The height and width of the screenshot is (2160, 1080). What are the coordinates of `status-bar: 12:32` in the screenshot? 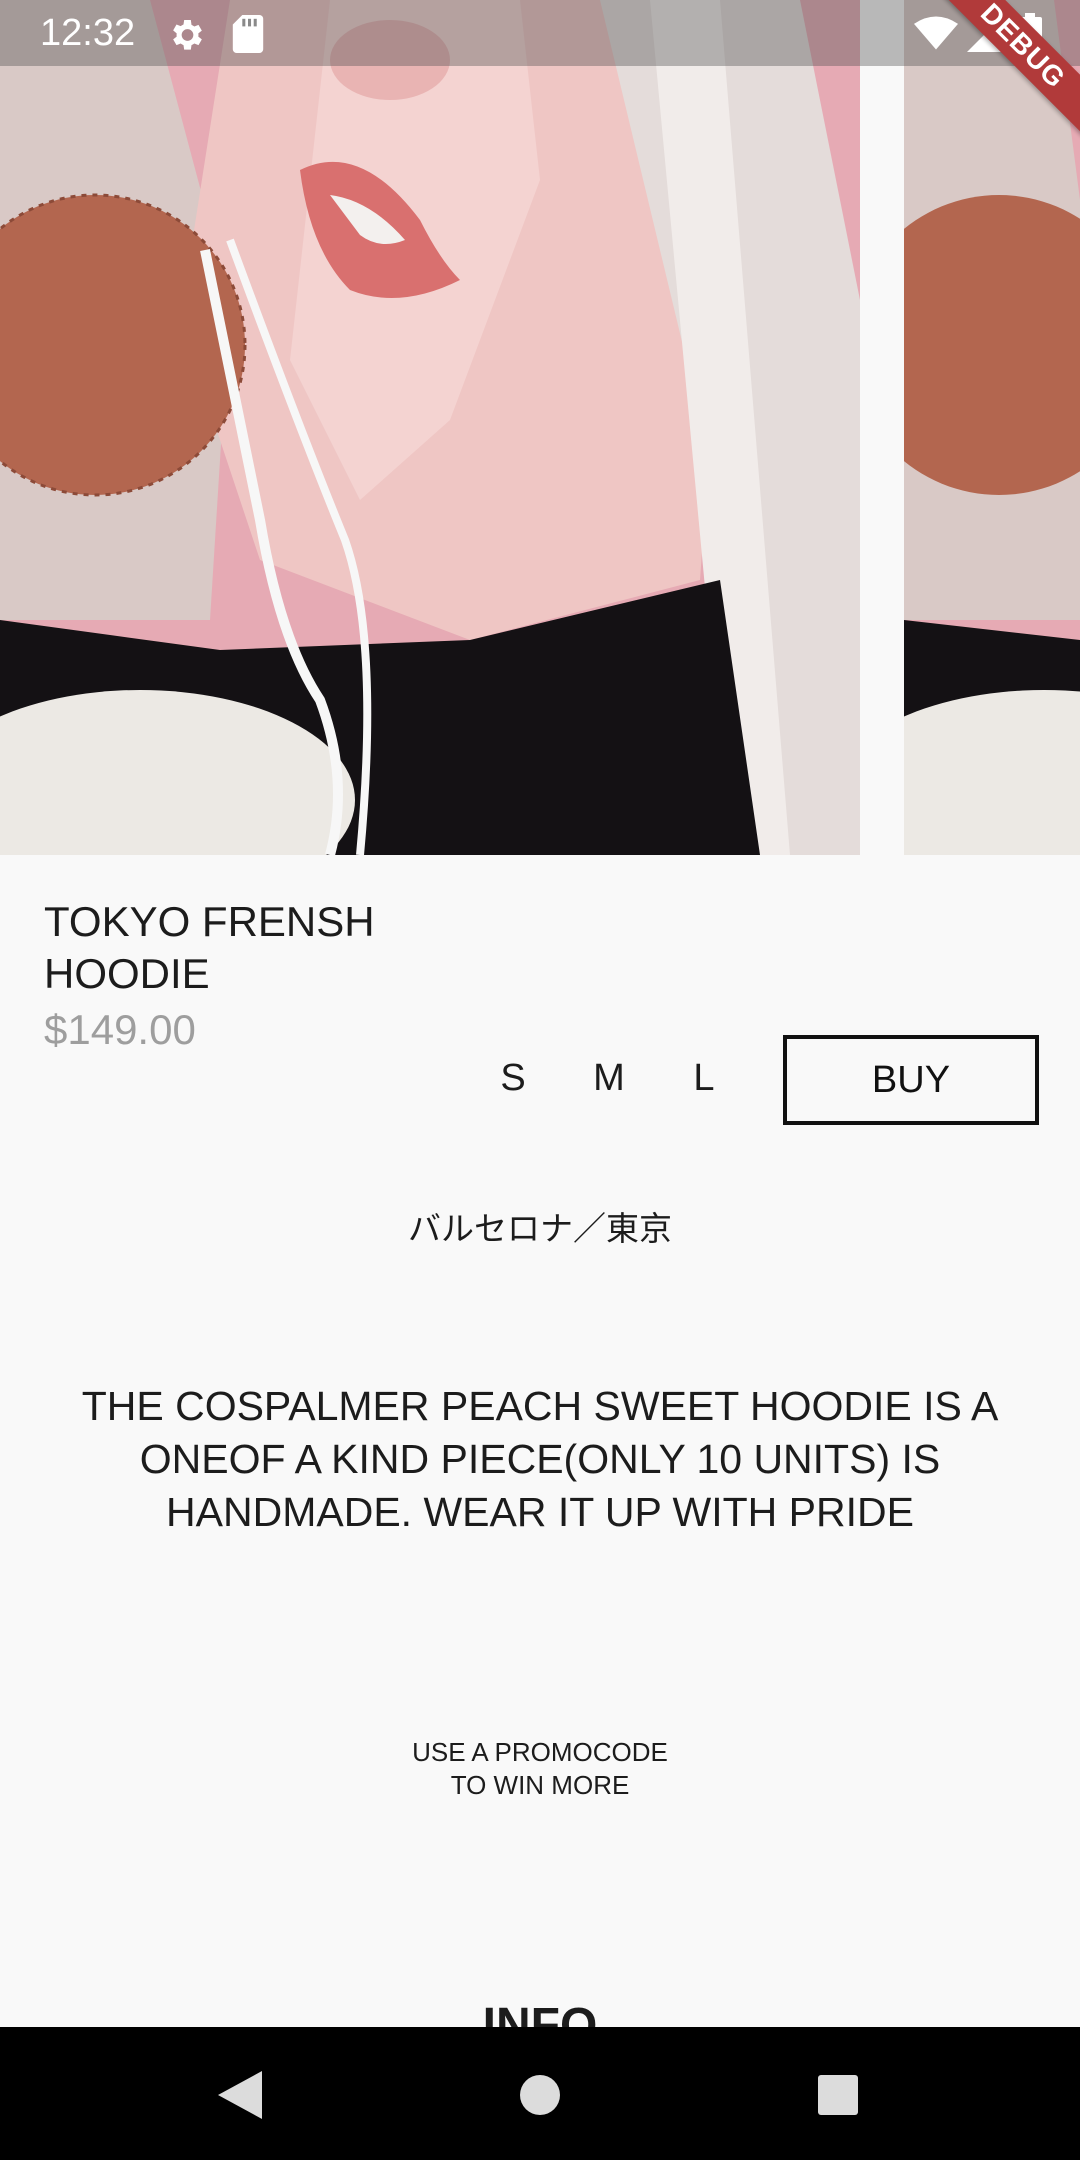 It's located at (540, 33).